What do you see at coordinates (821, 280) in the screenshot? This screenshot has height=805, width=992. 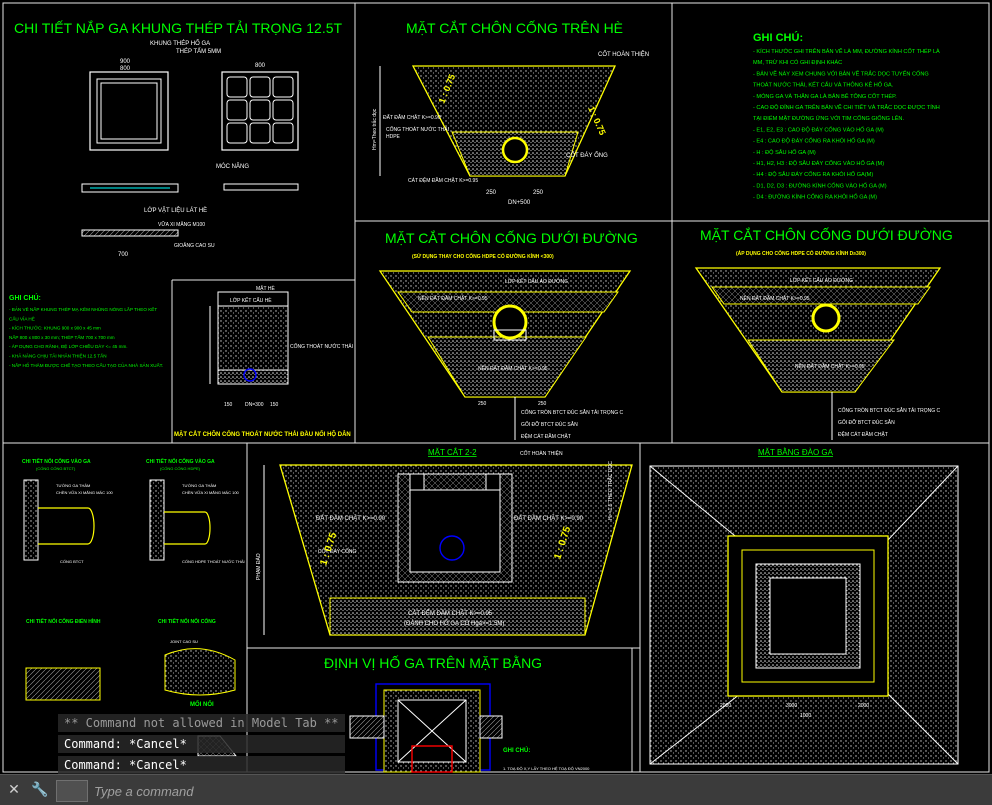 I see `svg-text: LỚP KẾT CẤU ÁO ĐƯỜNG` at bounding box center [821, 280].